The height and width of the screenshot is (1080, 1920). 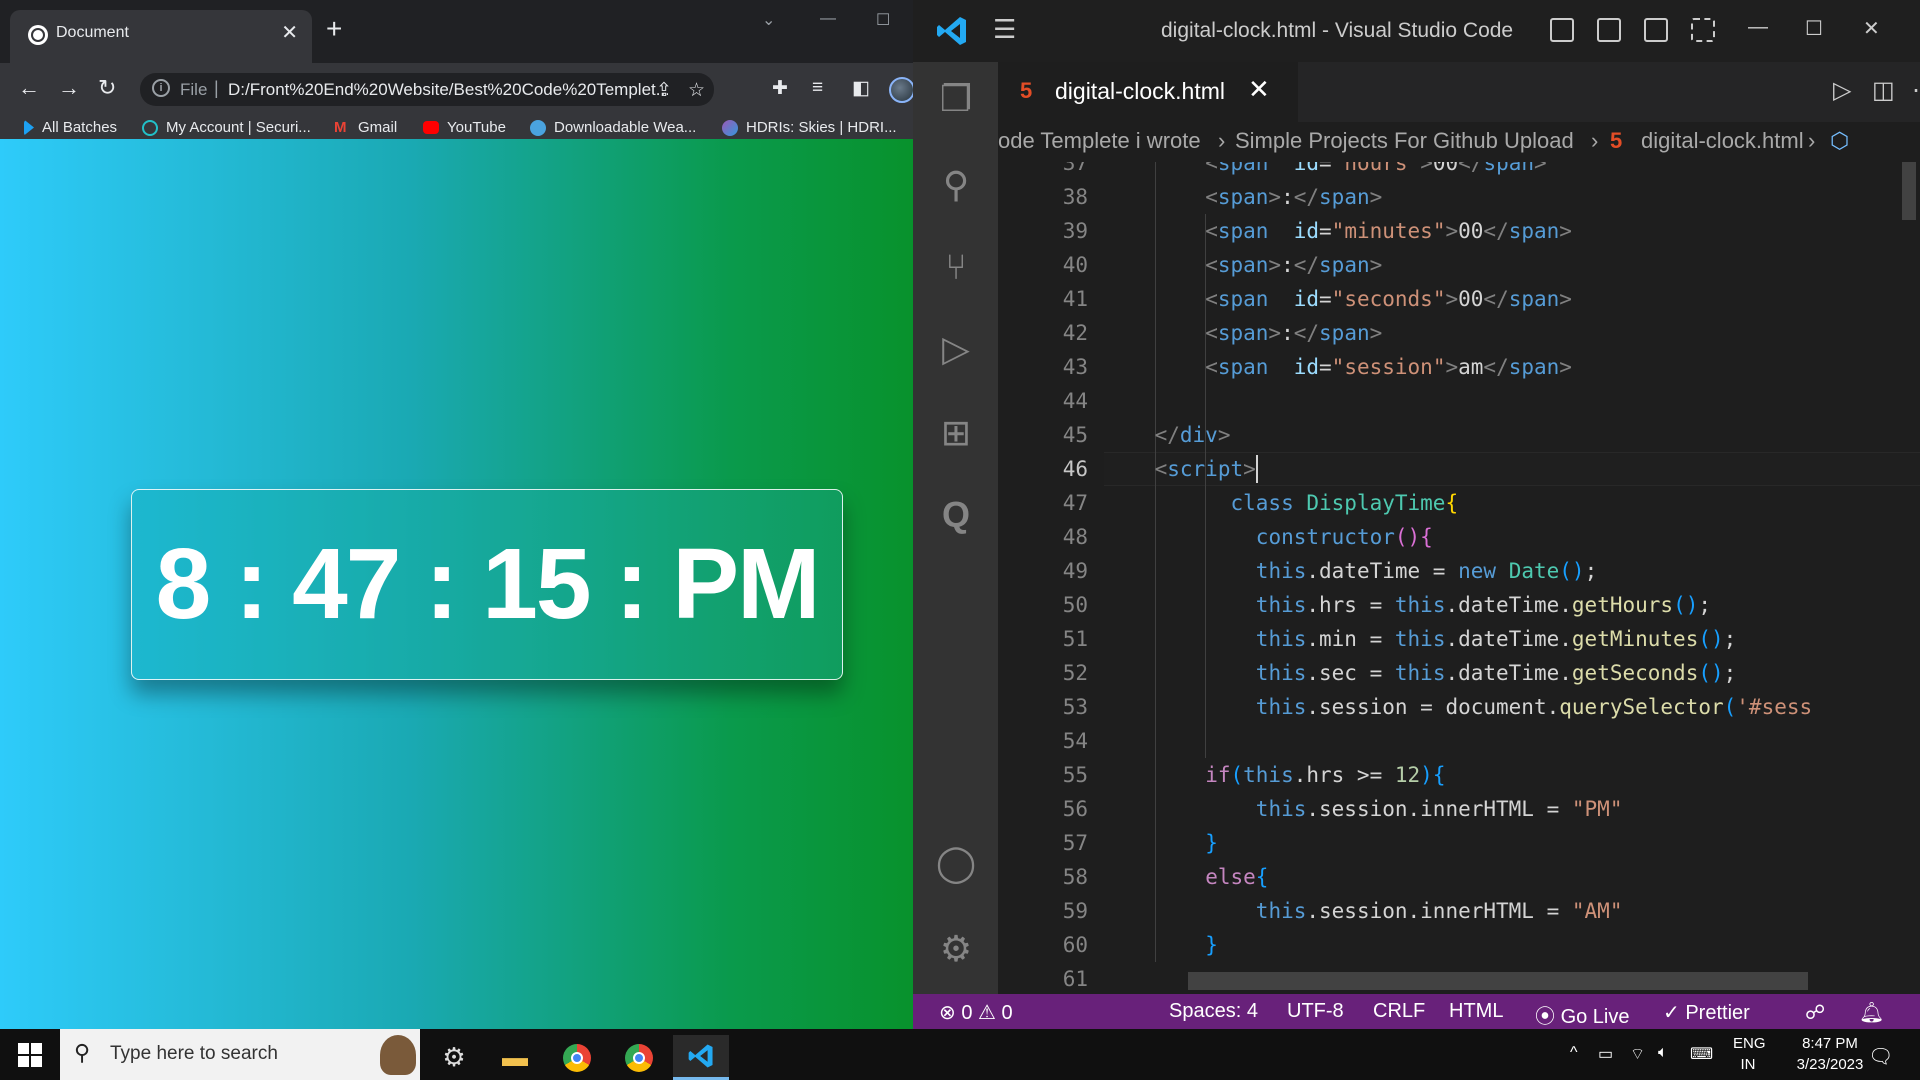 I want to click on notifications-bell-icon: 🔔︎, so click(x=1871, y=1012).